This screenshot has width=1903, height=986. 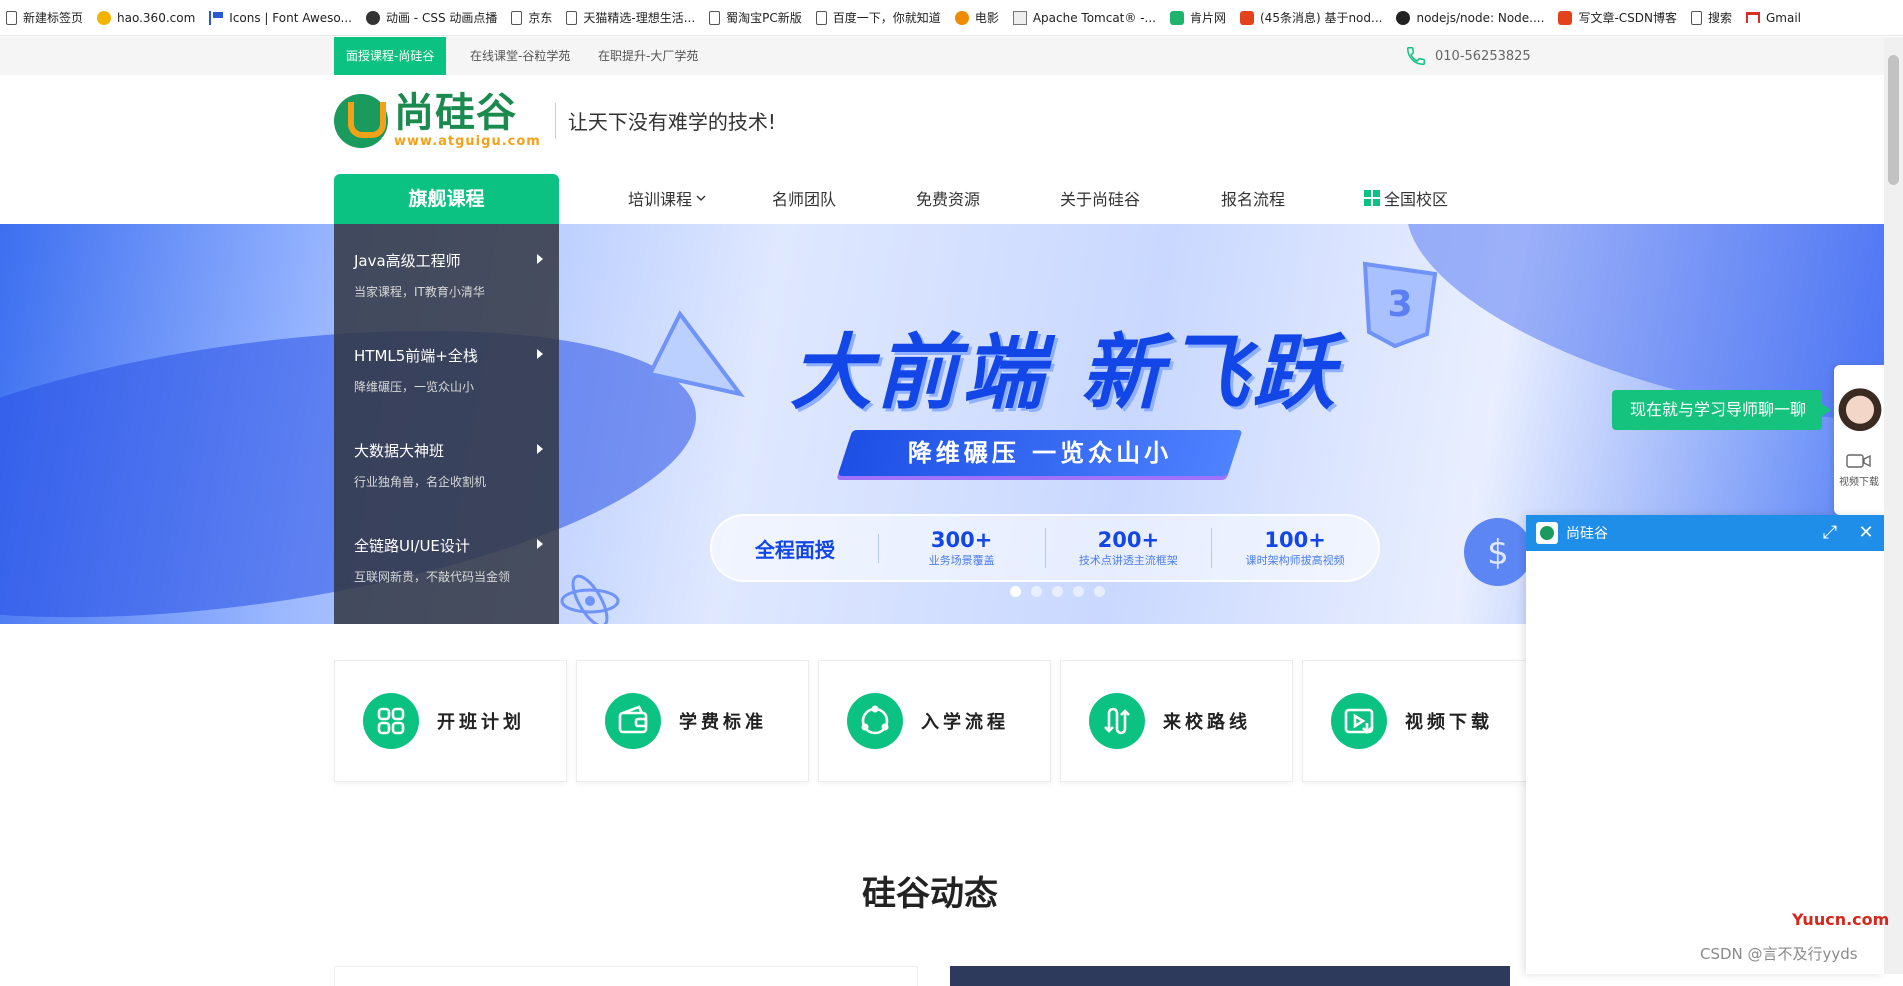 What do you see at coordinates (520, 56) in the screenshot?
I see `topstrip-link-online: 在线课堂-谷粒学苑` at bounding box center [520, 56].